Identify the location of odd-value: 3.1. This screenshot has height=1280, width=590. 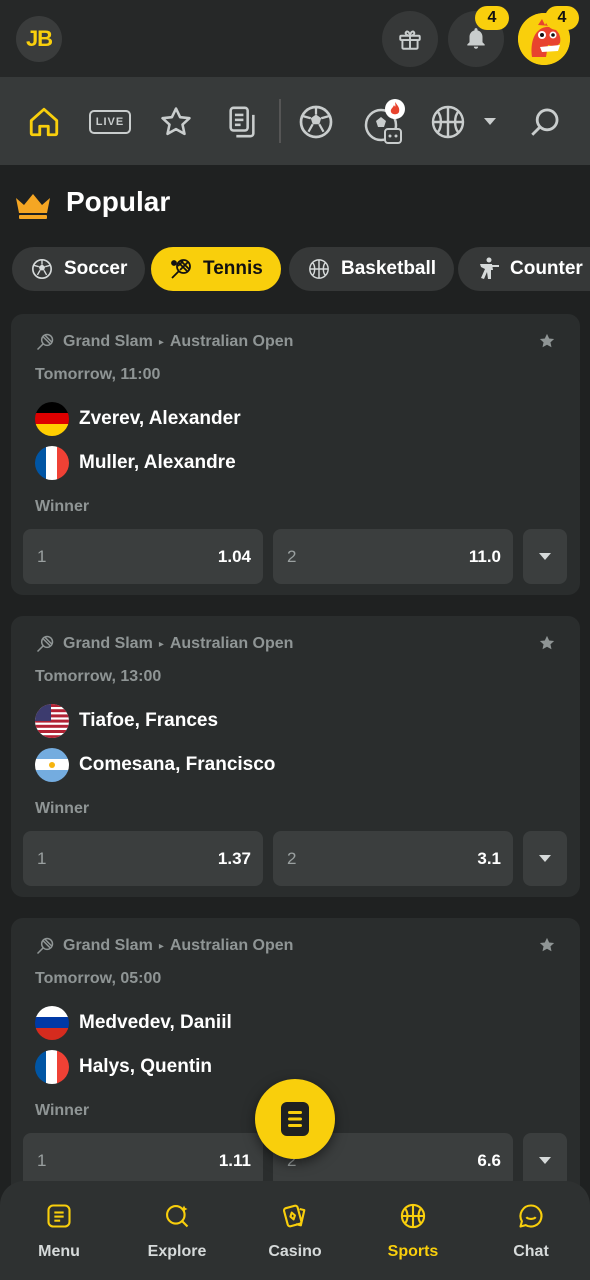
(489, 858).